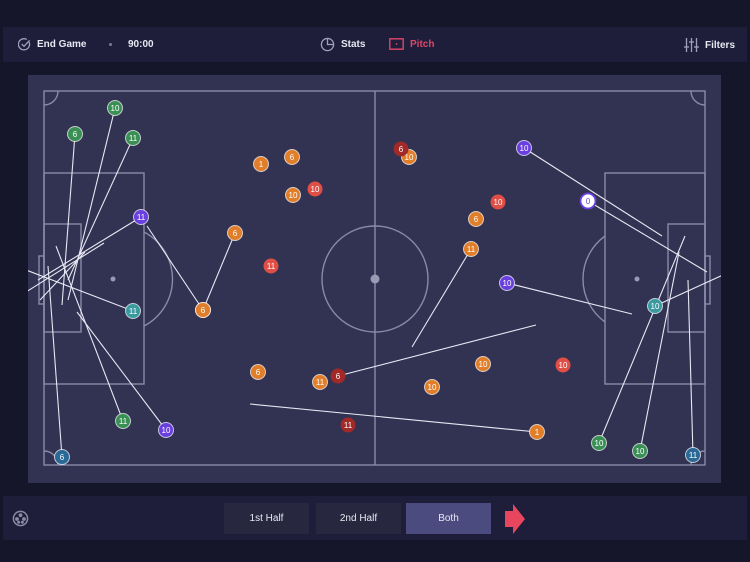  I want to click on tab-stats: Stats, so click(342, 44).